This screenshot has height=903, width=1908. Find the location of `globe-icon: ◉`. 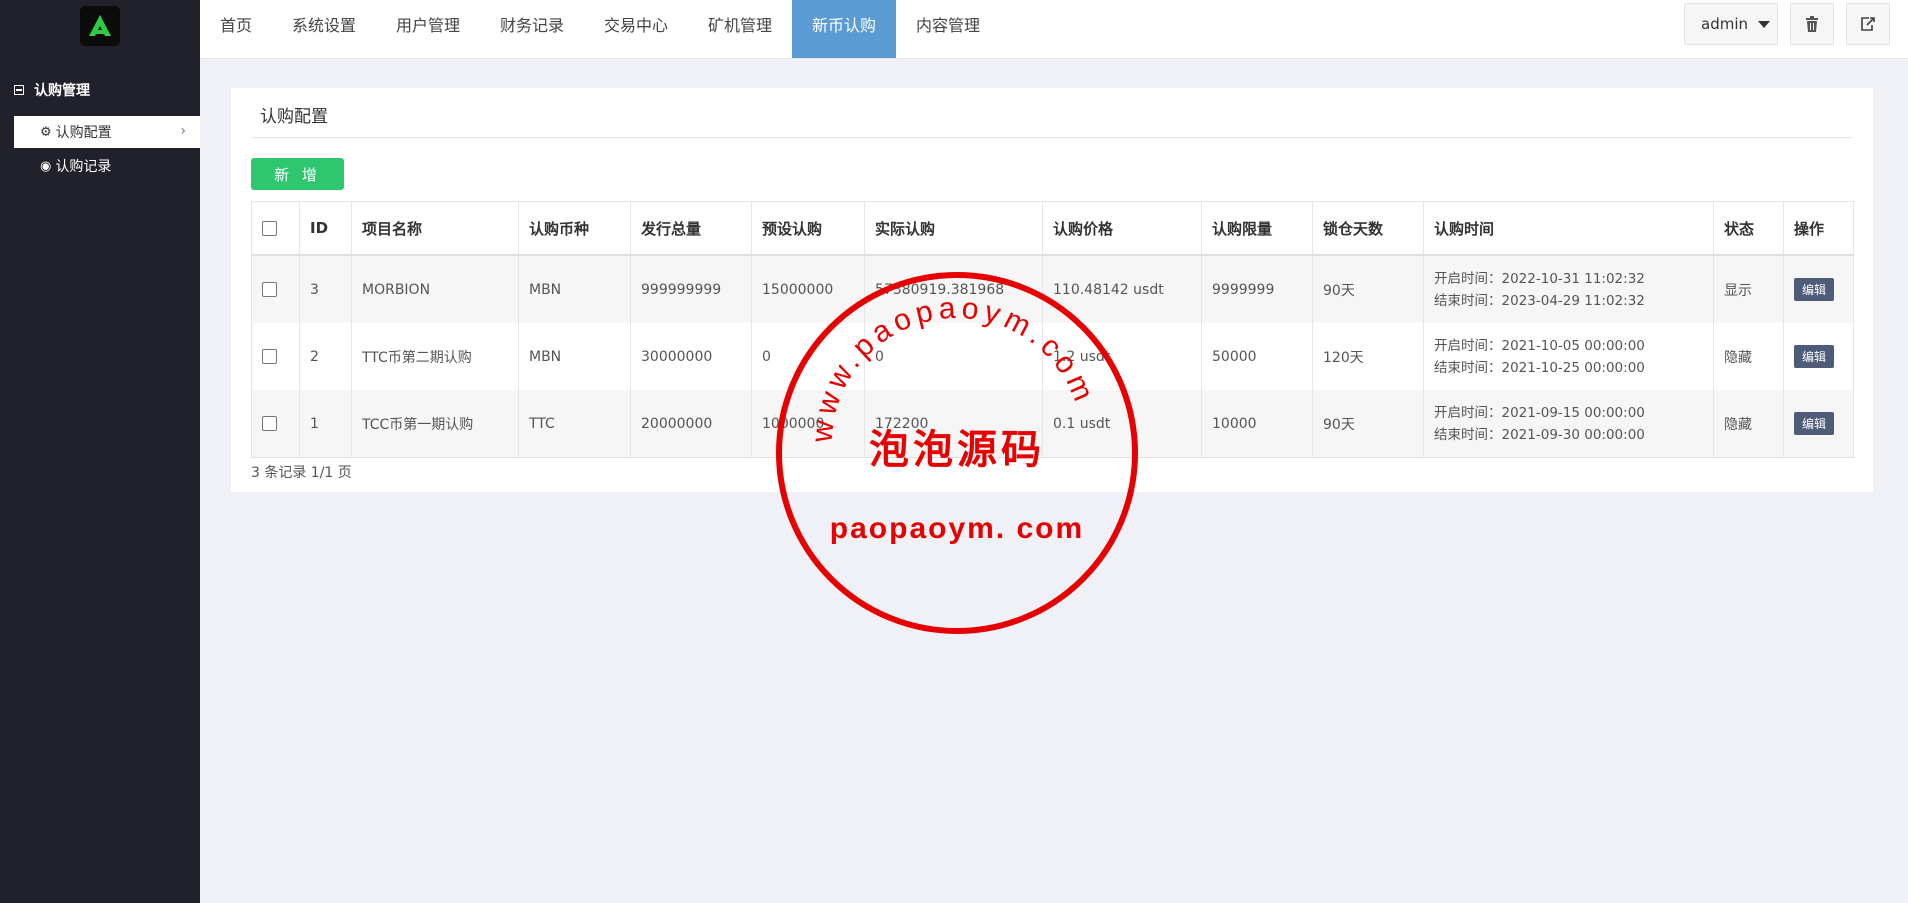

globe-icon: ◉ is located at coordinates (46, 166).